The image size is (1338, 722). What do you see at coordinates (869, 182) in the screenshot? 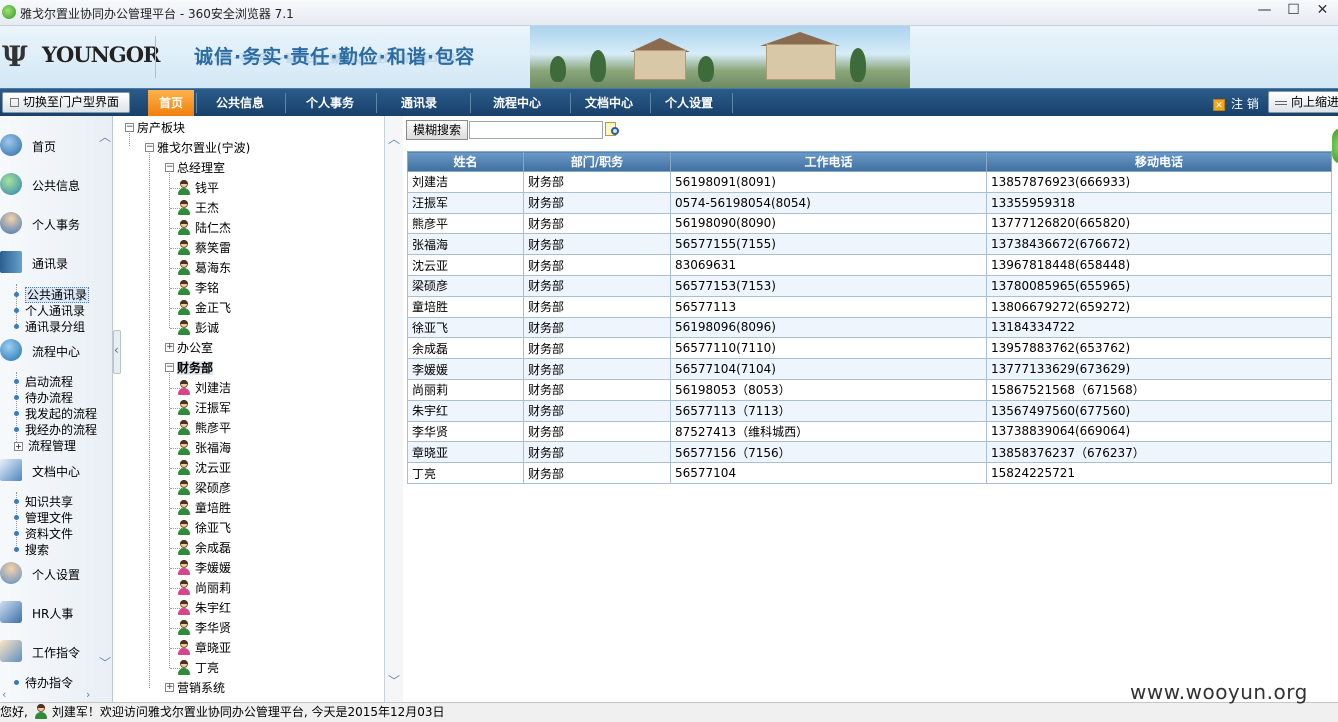
I see `table-row: 刘建洁 财务部 56198091(8091) 13857876923(666933)` at bounding box center [869, 182].